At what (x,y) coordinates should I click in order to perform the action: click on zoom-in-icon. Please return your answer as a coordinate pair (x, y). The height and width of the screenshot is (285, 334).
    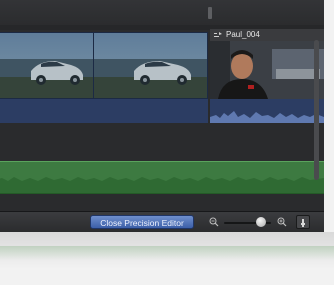
    Looking at the image, I should click on (282, 222).